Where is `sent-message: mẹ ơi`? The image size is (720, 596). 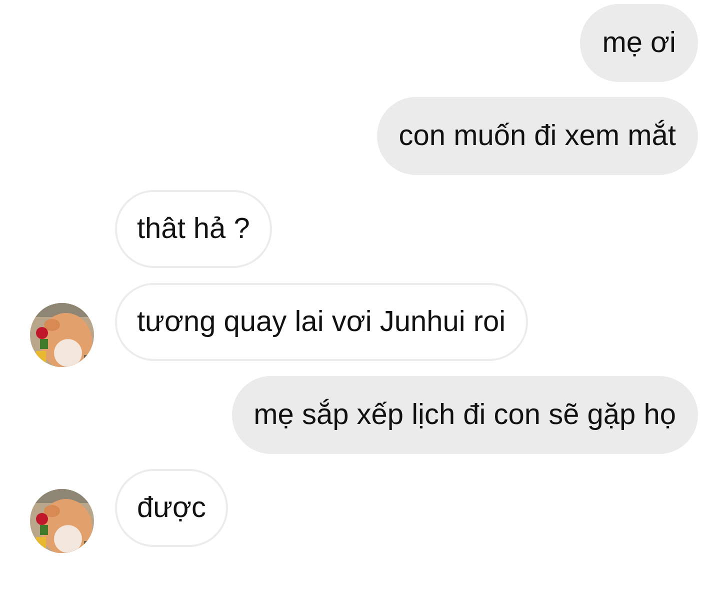
sent-message: mẹ ơi is located at coordinates (639, 43).